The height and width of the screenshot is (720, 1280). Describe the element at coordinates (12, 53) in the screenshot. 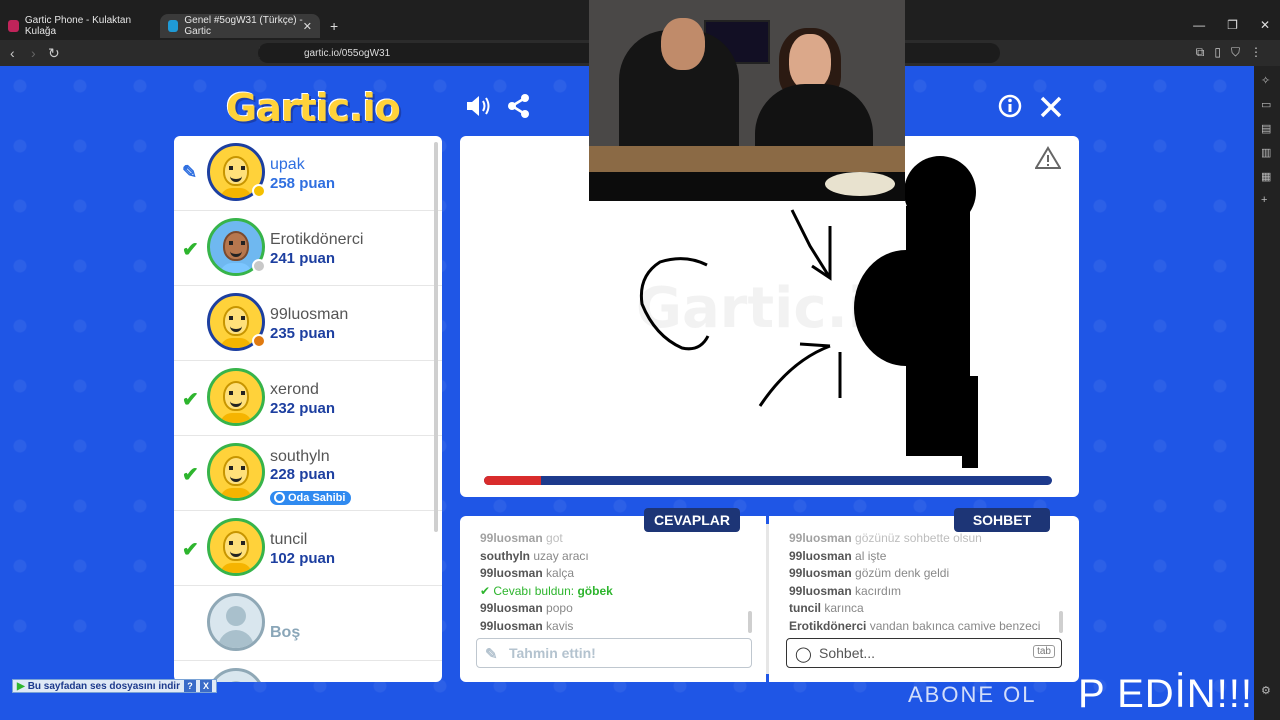

I see `back-icon: ‹` at that location.